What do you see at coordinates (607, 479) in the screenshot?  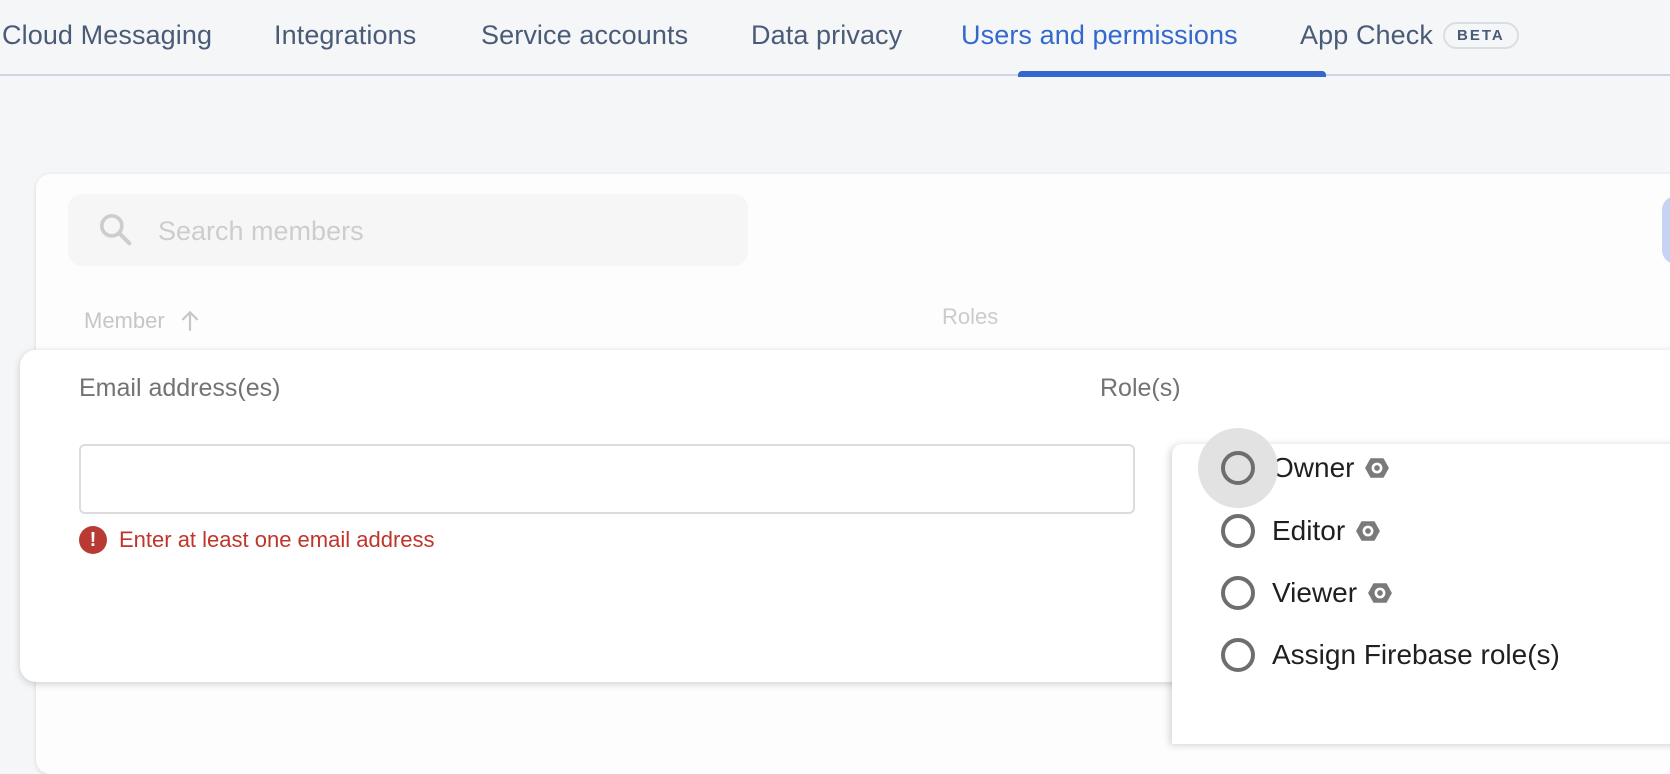 I see `email-addresses-input` at bounding box center [607, 479].